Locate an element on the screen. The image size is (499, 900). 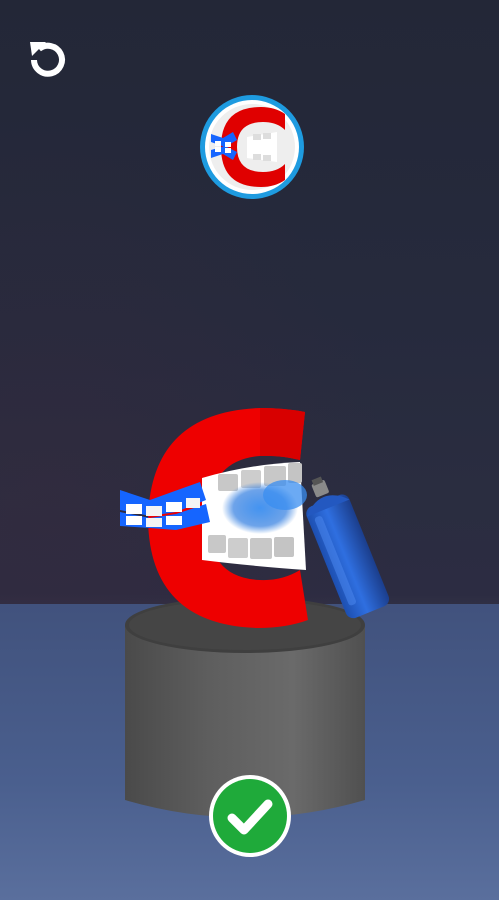
restart-button is located at coordinates (48, 60).